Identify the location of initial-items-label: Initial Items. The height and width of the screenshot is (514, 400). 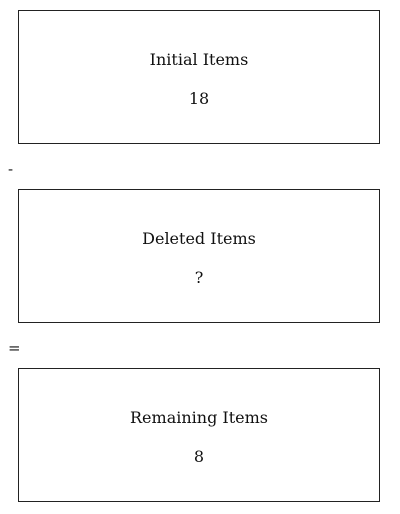
(199, 59).